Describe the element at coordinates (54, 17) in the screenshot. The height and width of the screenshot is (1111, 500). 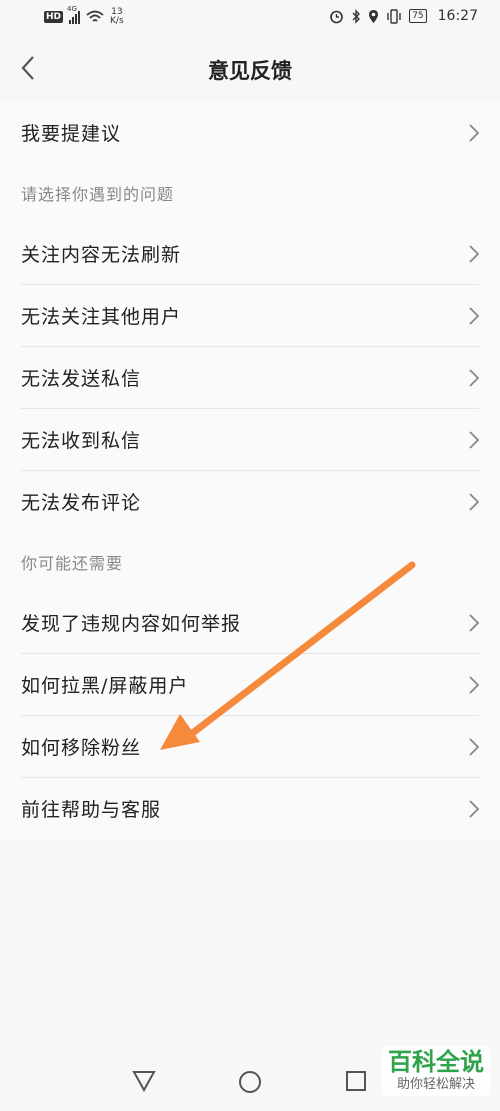
I see `hd-icon: HD` at that location.